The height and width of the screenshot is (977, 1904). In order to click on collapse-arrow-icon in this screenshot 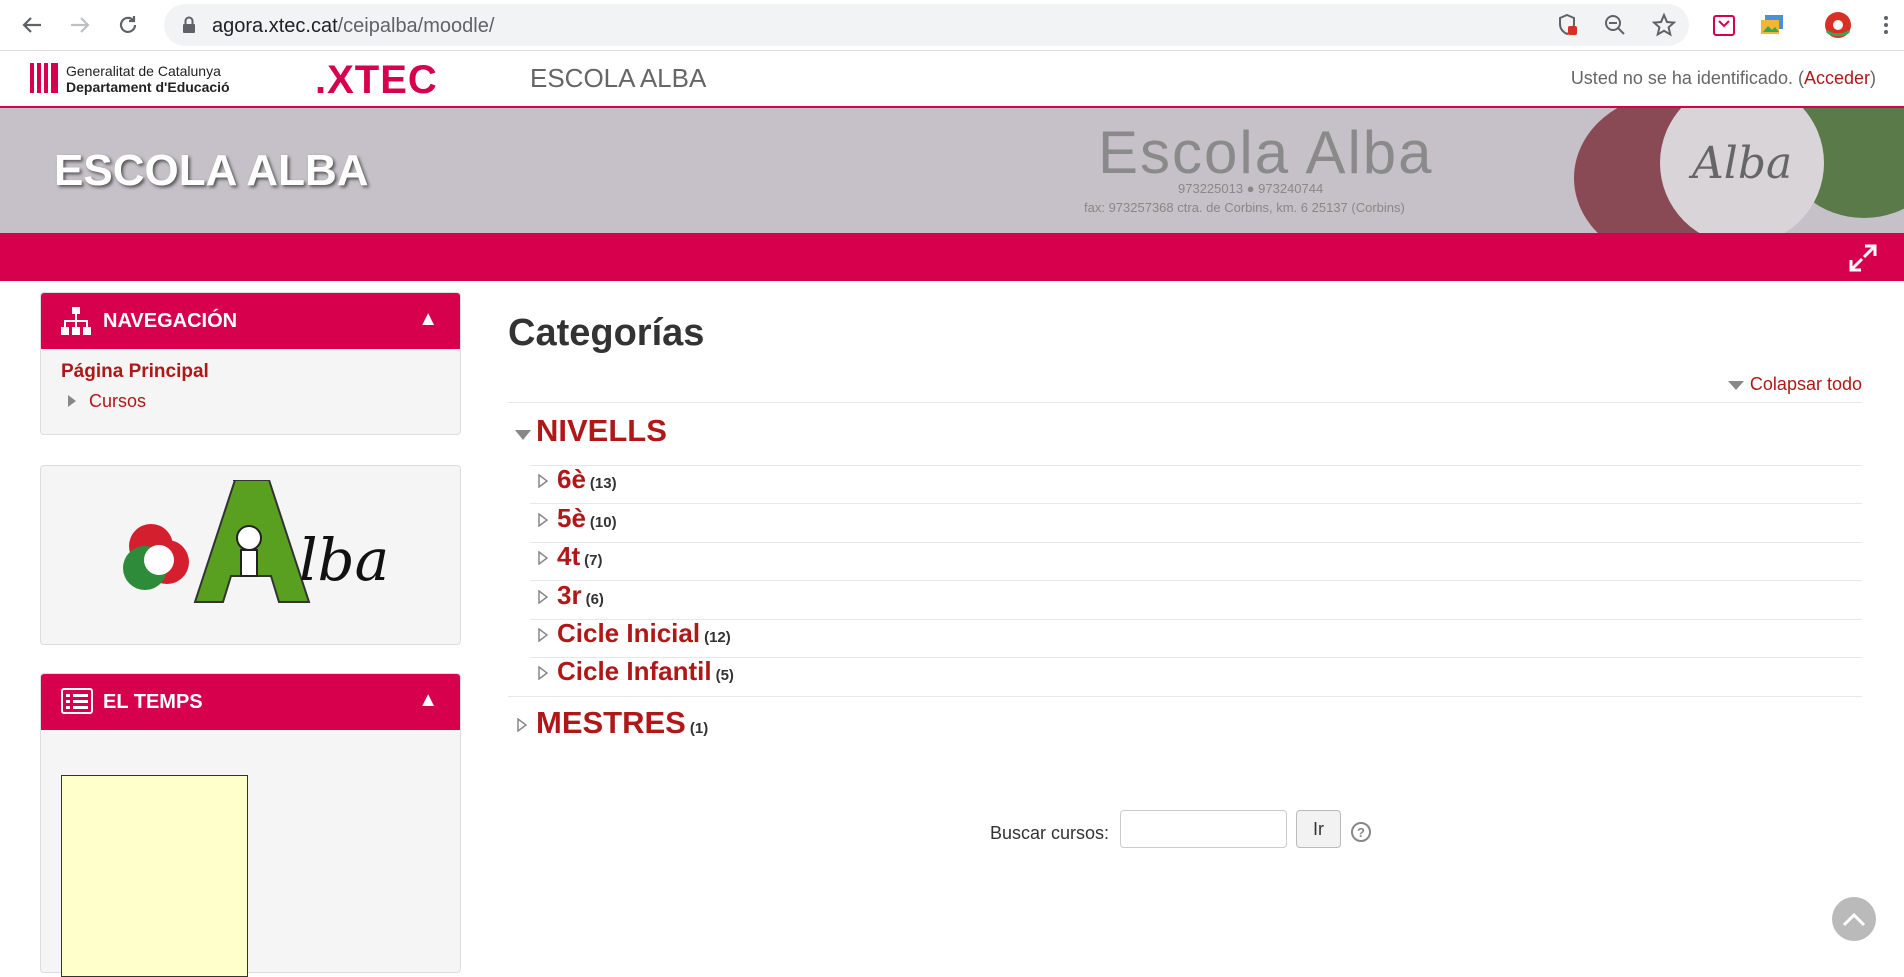, I will do `click(1735, 385)`.